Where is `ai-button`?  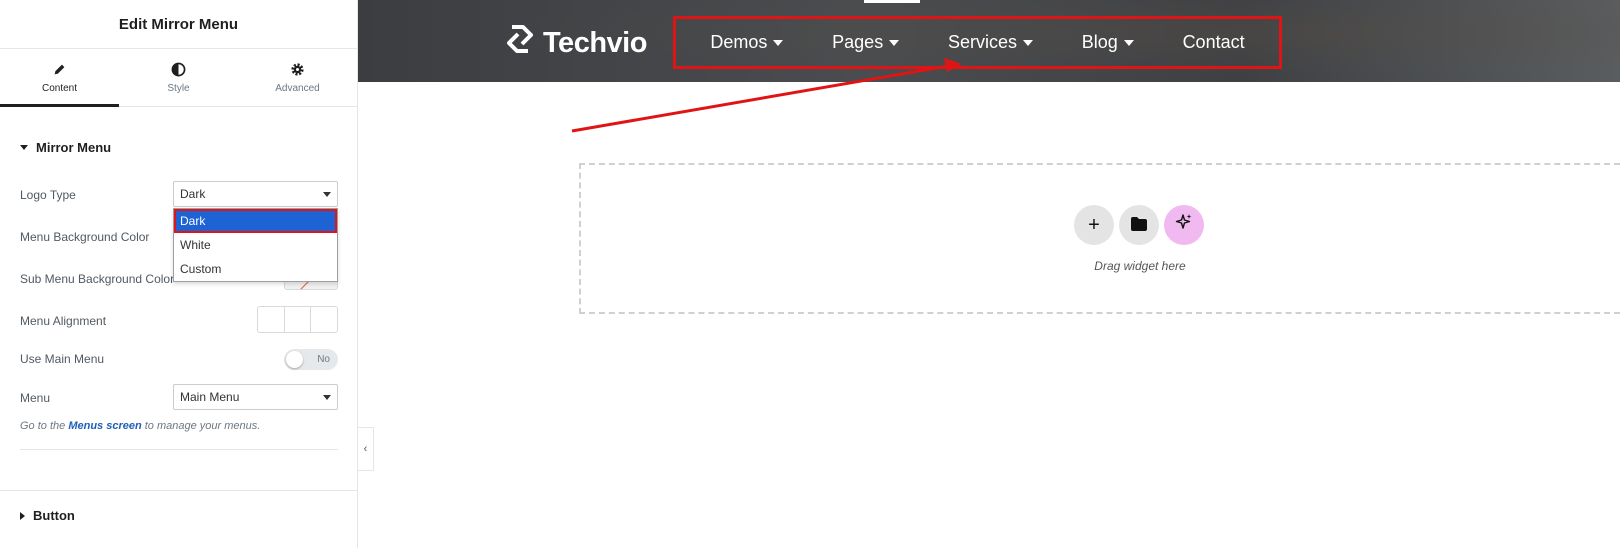
ai-button is located at coordinates (1184, 225).